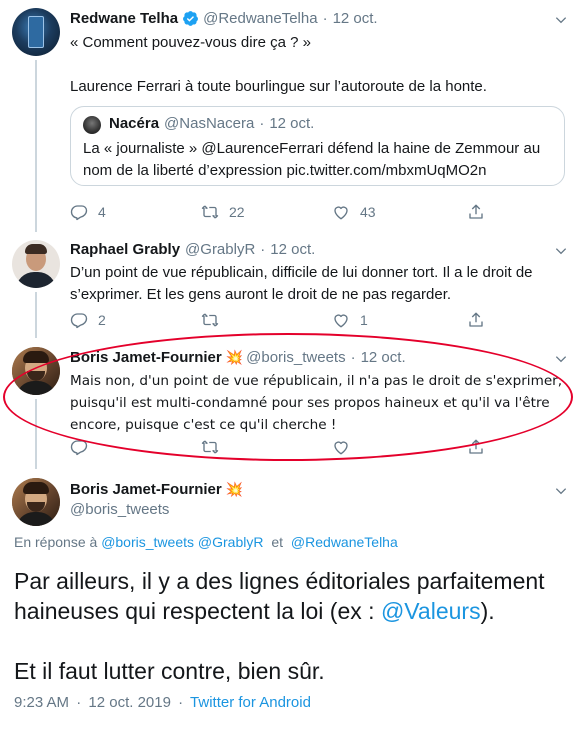  I want to click on quote-author-name: Nacéra, so click(134, 123).